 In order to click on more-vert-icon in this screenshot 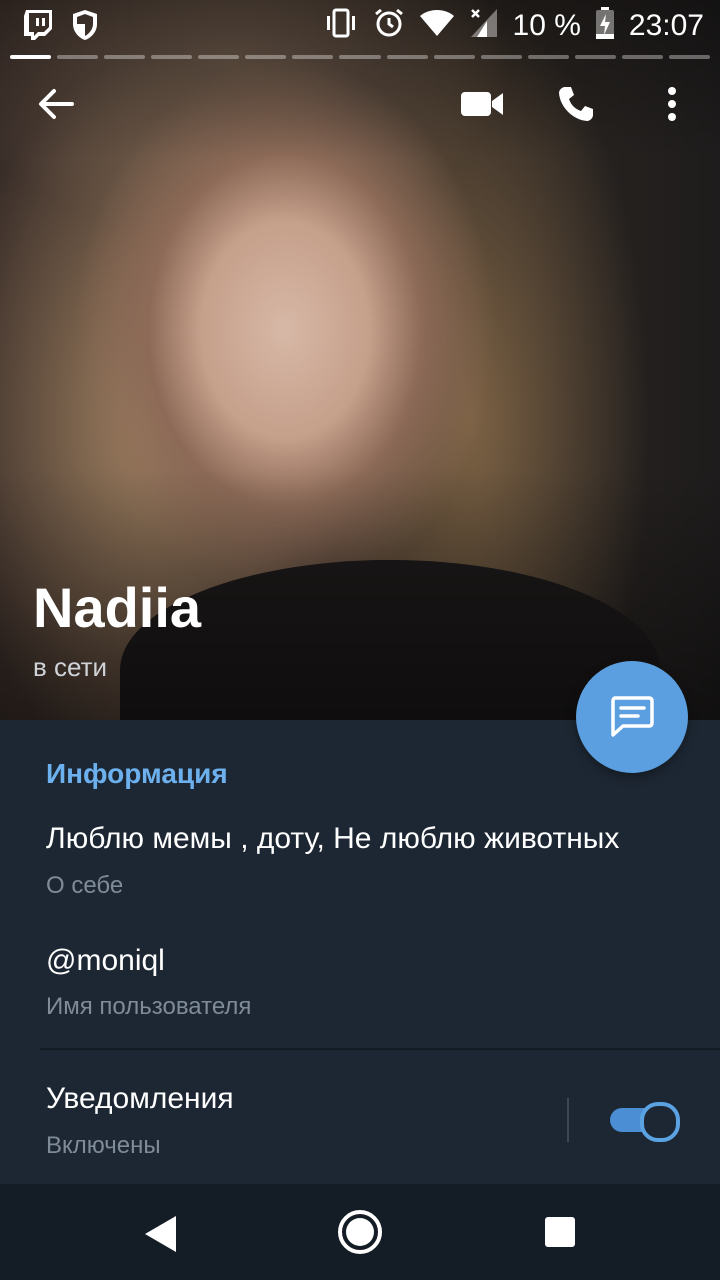, I will do `click(672, 104)`.